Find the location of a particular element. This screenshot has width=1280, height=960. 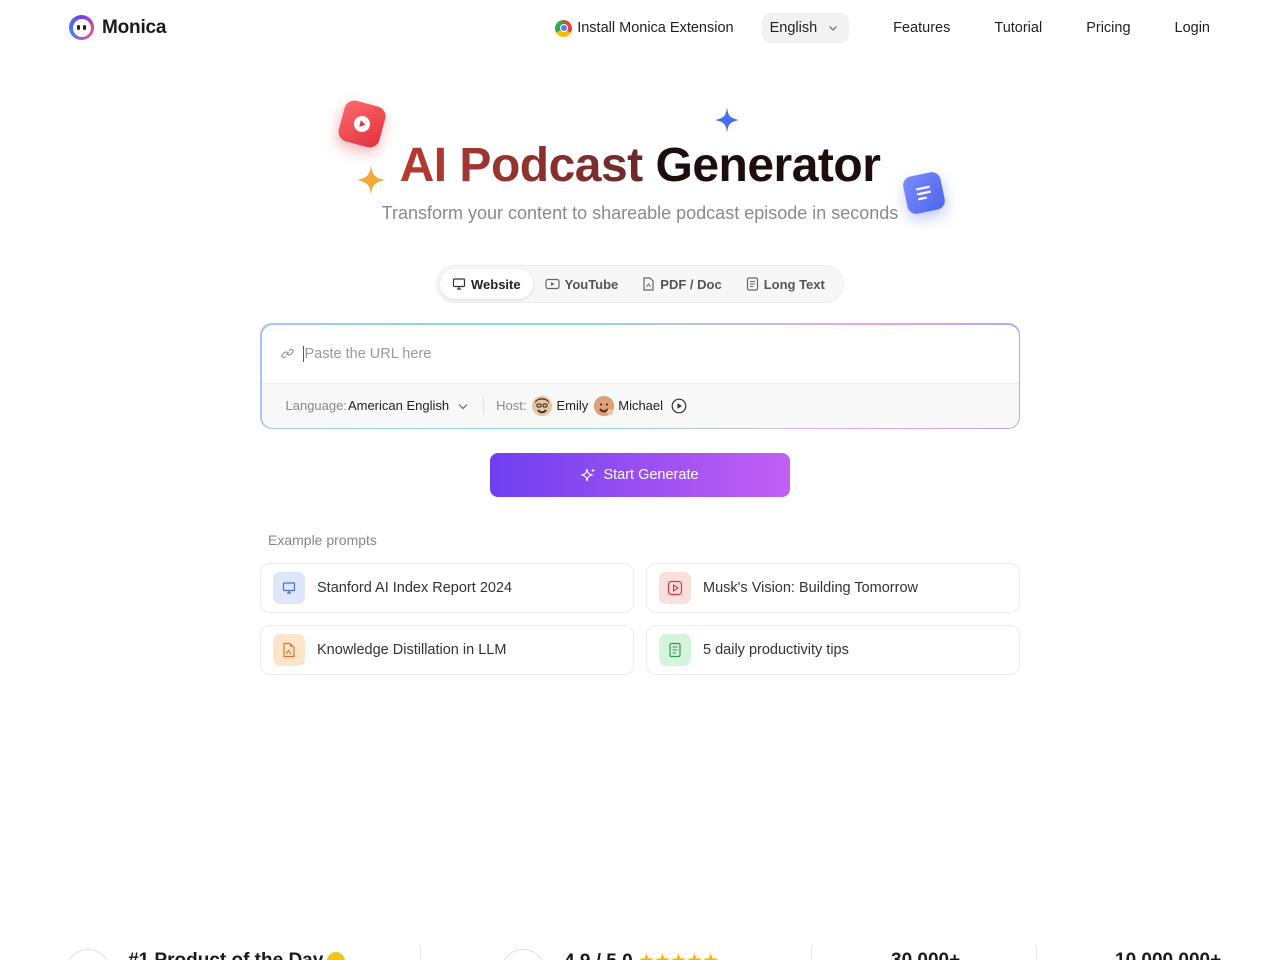

play-preview-icon is located at coordinates (679, 406).